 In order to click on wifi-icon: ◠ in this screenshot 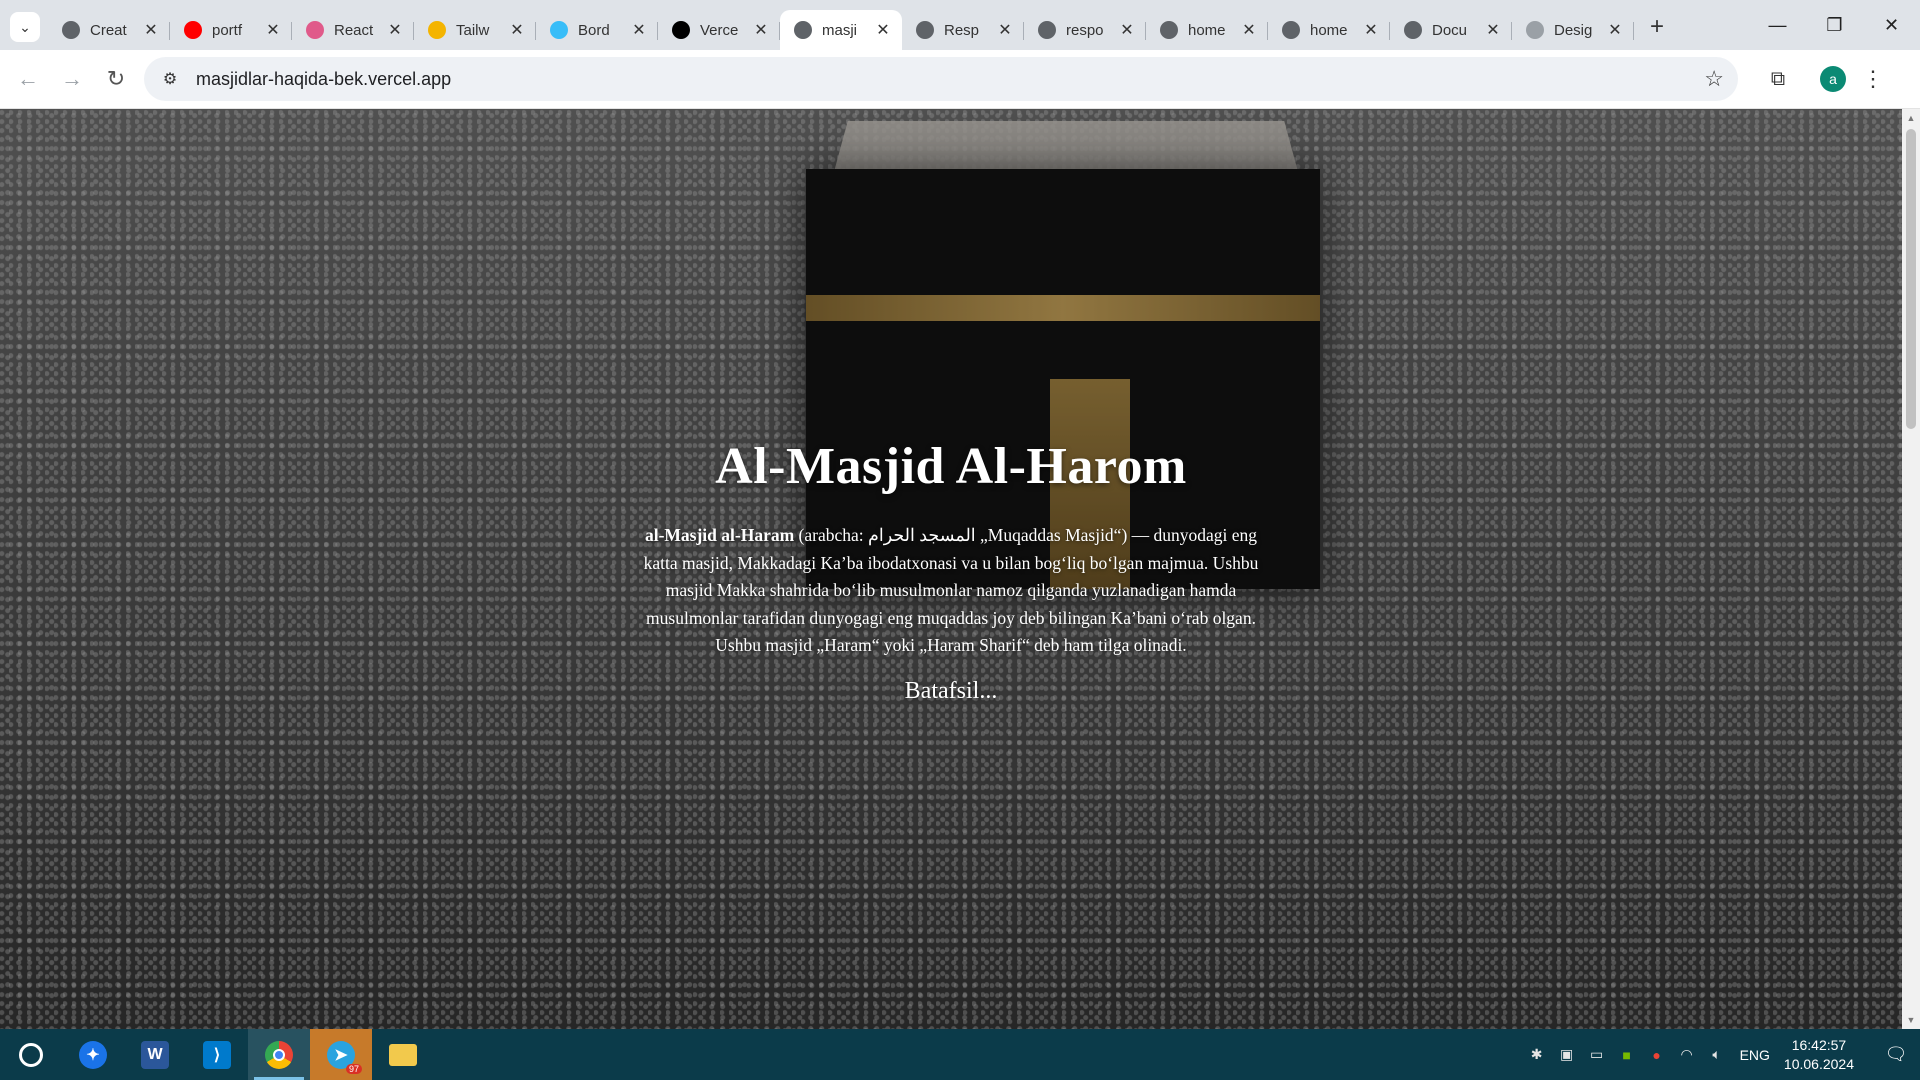, I will do `click(1687, 1054)`.